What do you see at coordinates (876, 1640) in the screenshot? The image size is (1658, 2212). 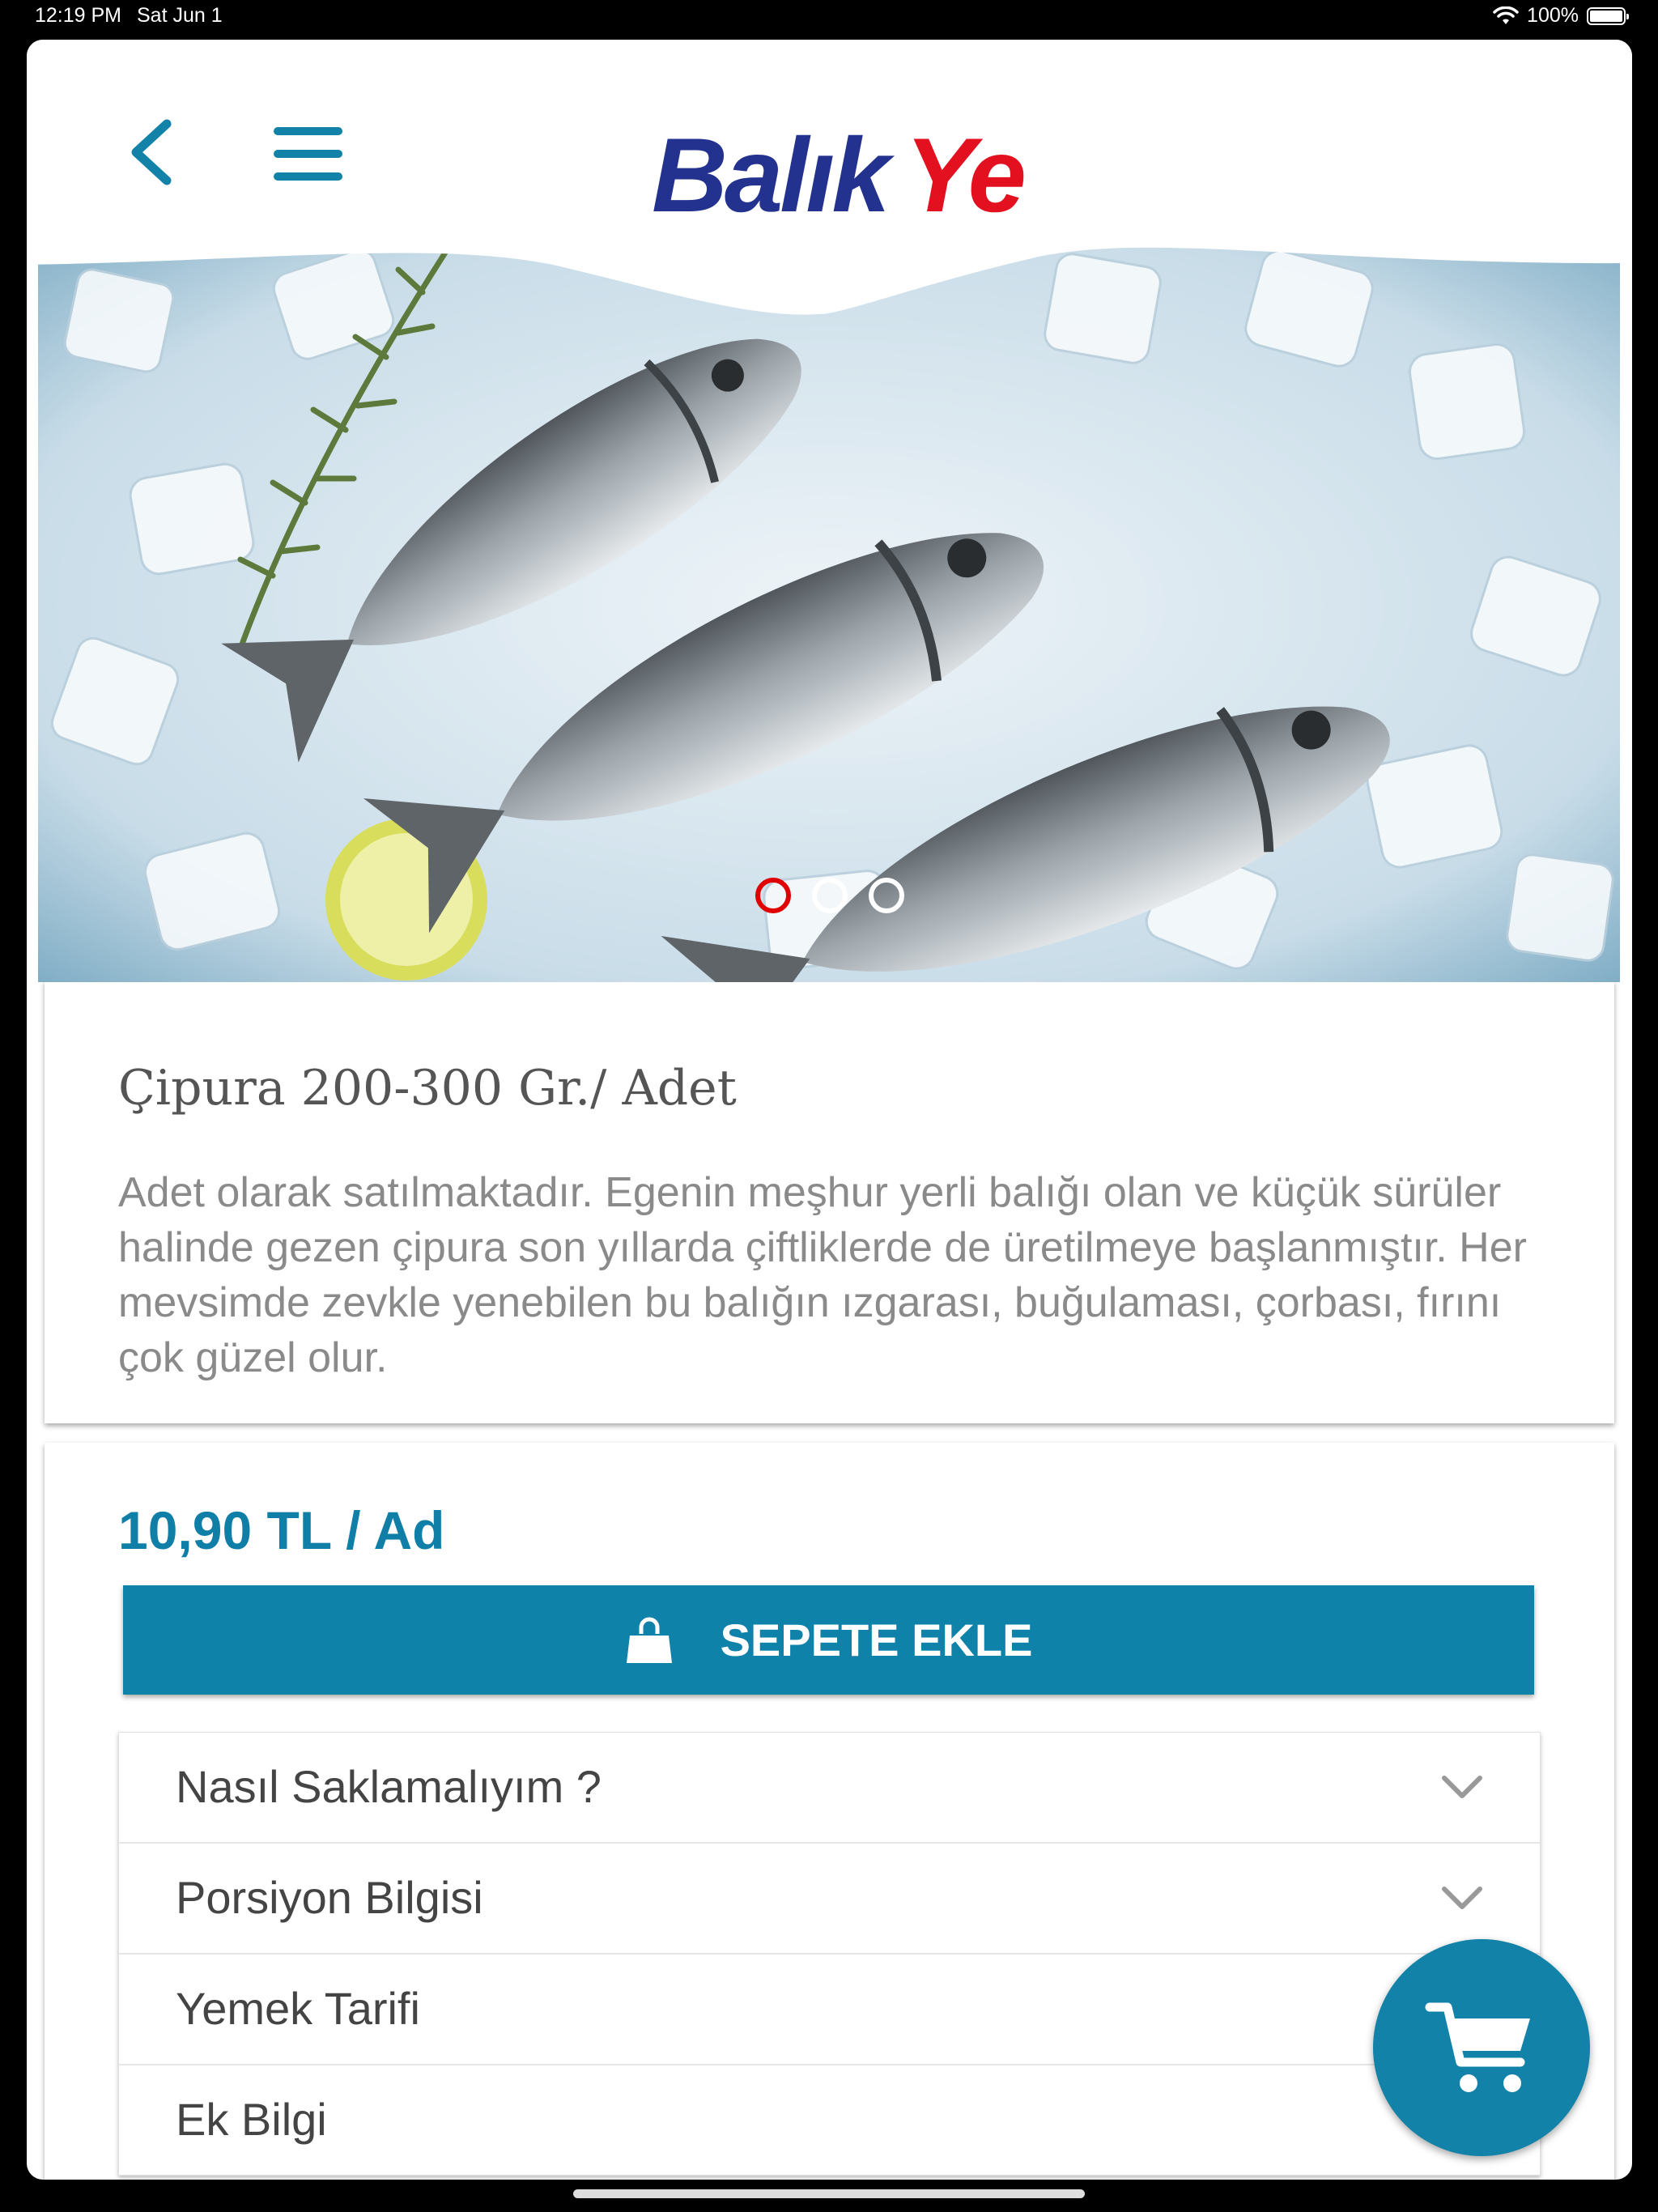 I see `add-to-cart-label: SEPETE EKLE` at bounding box center [876, 1640].